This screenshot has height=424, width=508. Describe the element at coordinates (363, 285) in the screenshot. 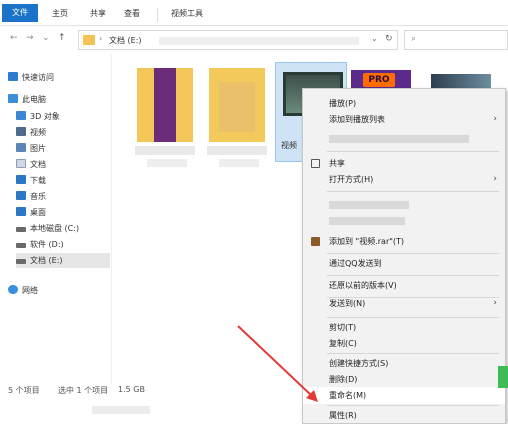

I see `menu-item-label: 还原以前的版本(V)` at that location.